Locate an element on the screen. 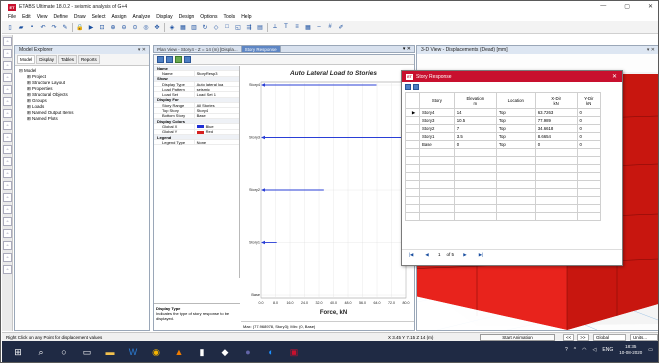 The image size is (659, 363). menu-assign: Assign is located at coordinates (118, 17).